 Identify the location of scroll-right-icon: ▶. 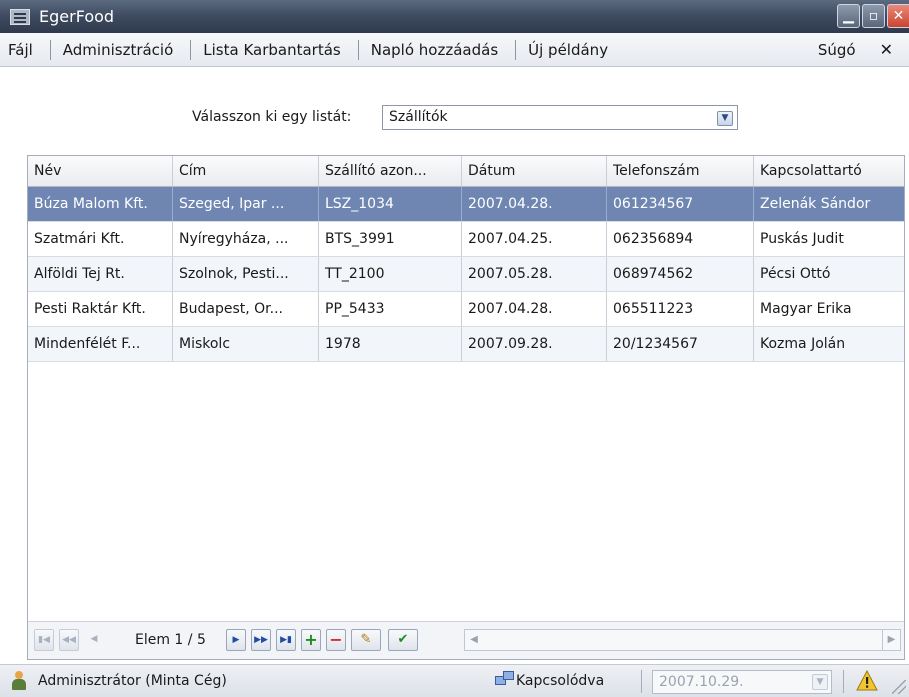
(891, 640).